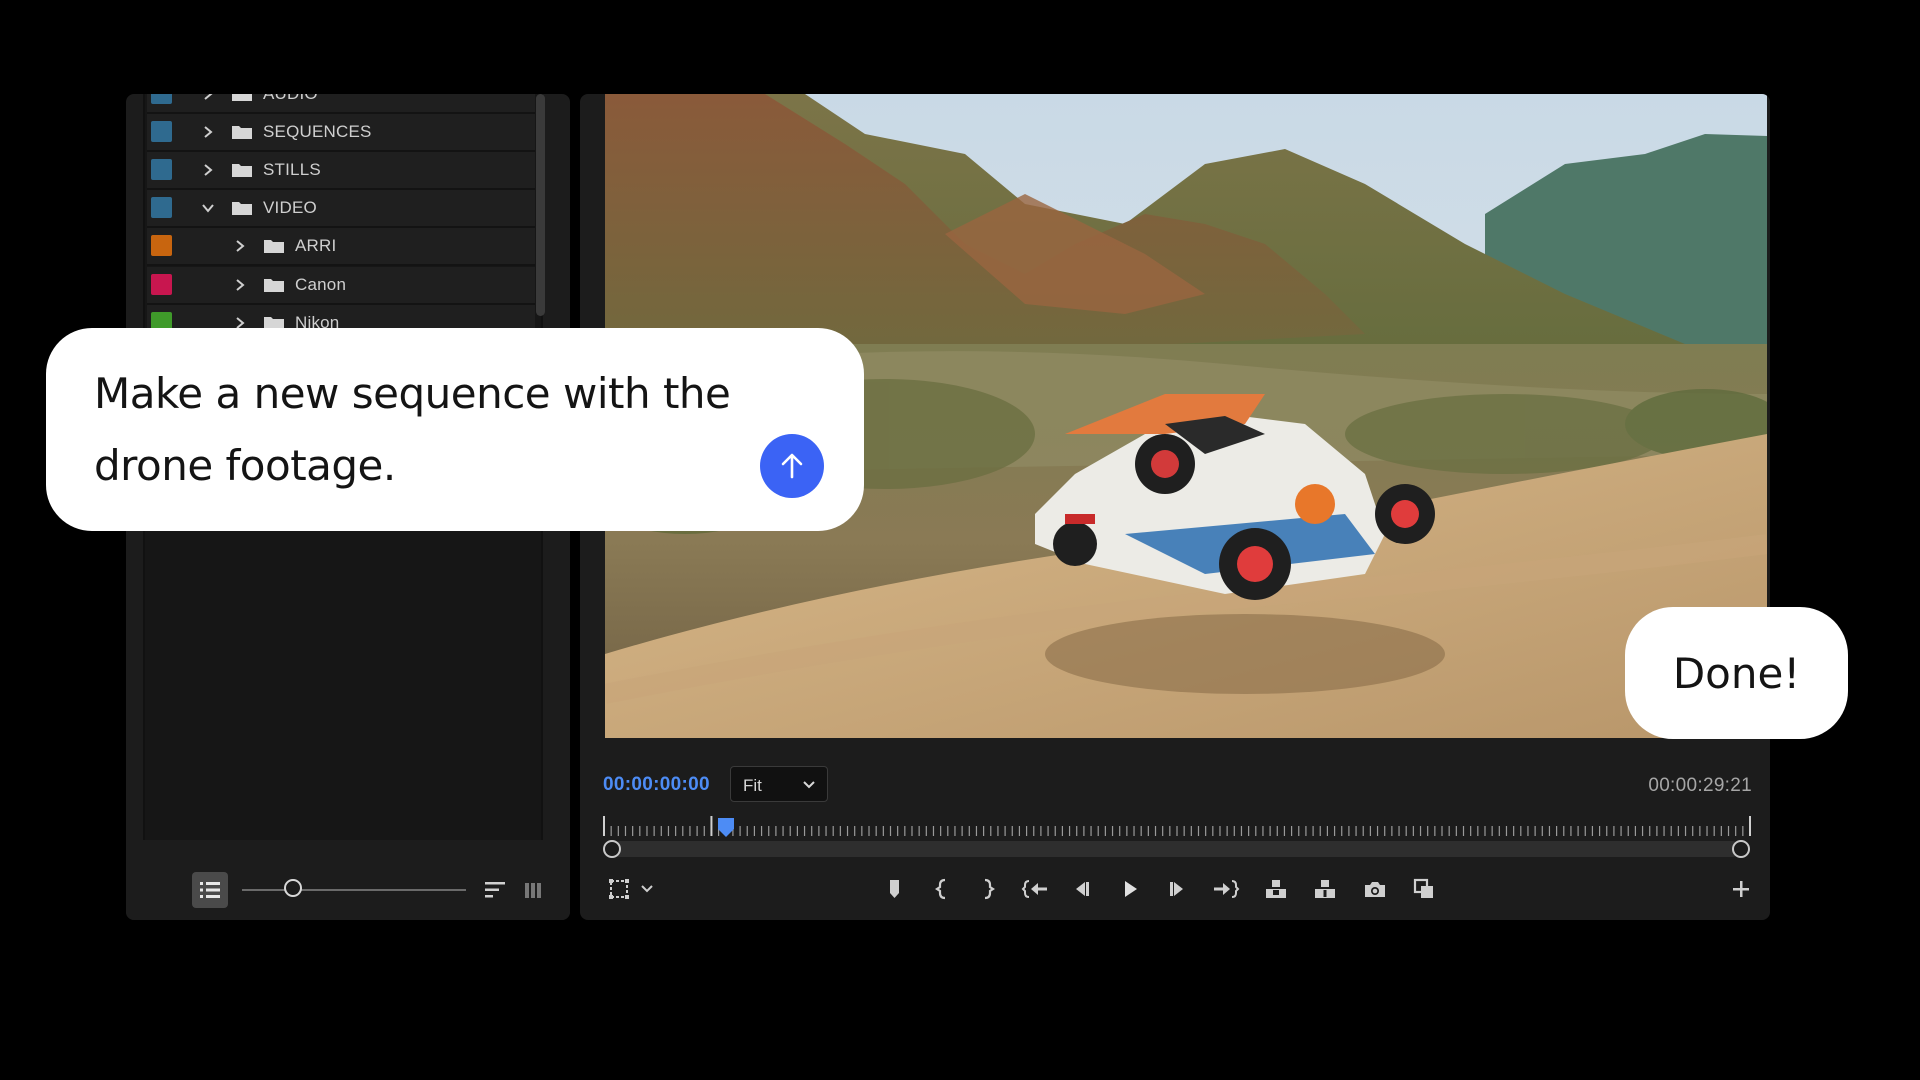  What do you see at coordinates (540, 205) in the screenshot?
I see `project-scrollbar` at bounding box center [540, 205].